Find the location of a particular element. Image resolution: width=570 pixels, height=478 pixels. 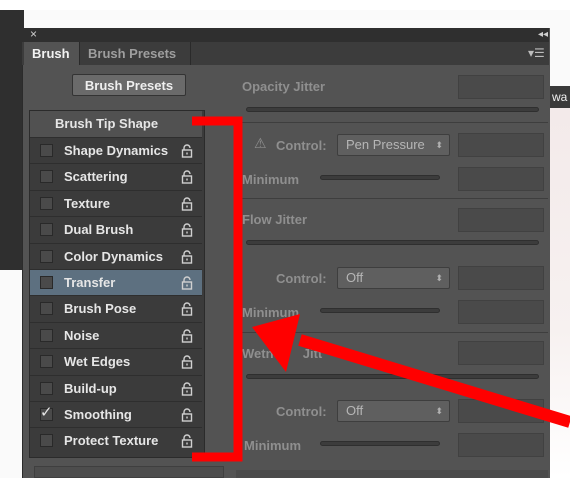

list-item: ✓ Smoothing is located at coordinates (116, 414).